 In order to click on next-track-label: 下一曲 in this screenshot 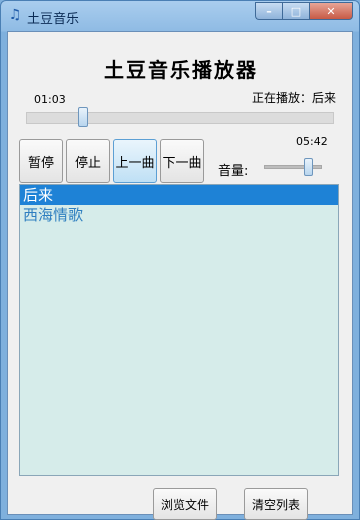, I will do `click(182, 163)`.